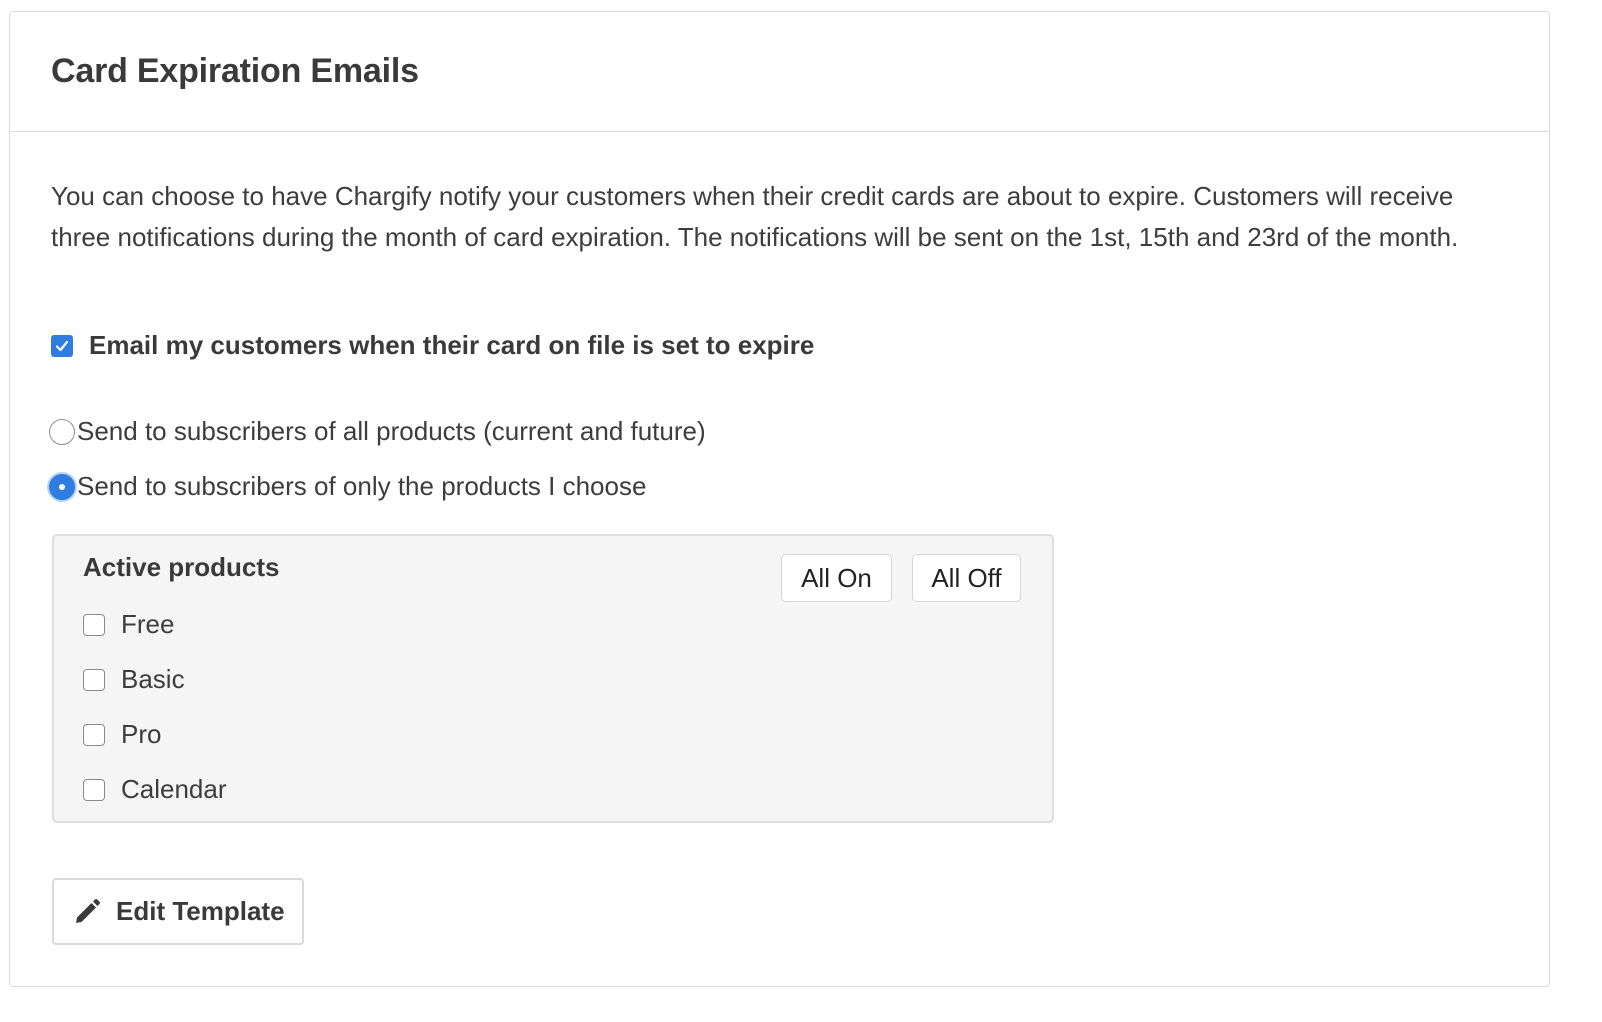 The height and width of the screenshot is (1022, 1602). I want to click on card-header: Card Expiration Emails, so click(779, 72).